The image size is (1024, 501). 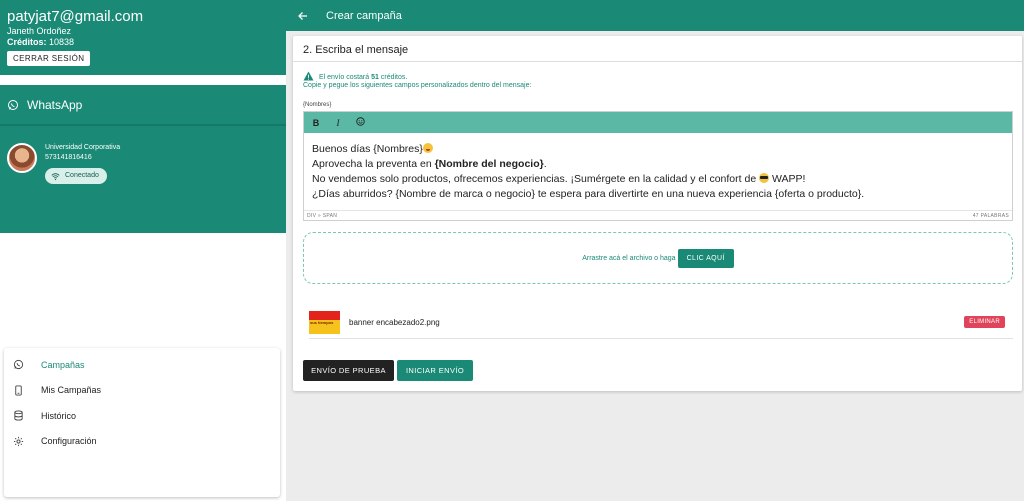 I want to click on delete-file-button: ELIMINAR, so click(x=984, y=322).